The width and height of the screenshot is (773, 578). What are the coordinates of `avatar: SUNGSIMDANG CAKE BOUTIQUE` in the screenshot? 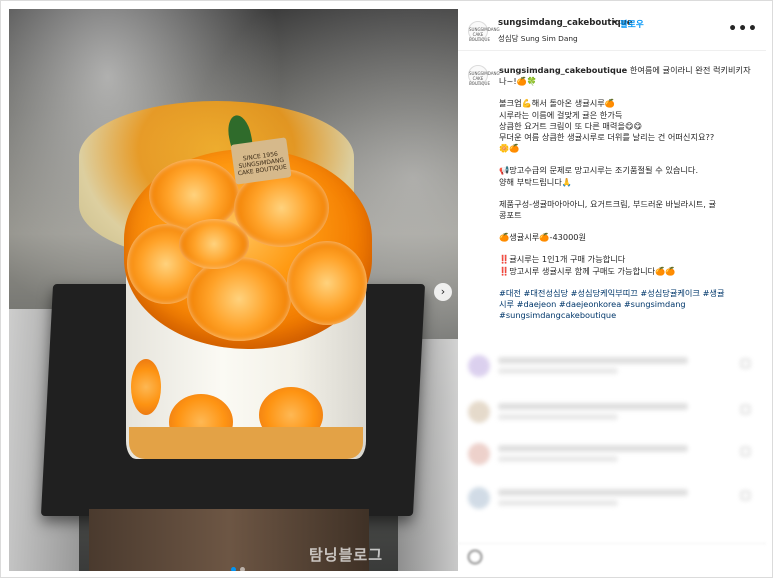 It's located at (484, 31).